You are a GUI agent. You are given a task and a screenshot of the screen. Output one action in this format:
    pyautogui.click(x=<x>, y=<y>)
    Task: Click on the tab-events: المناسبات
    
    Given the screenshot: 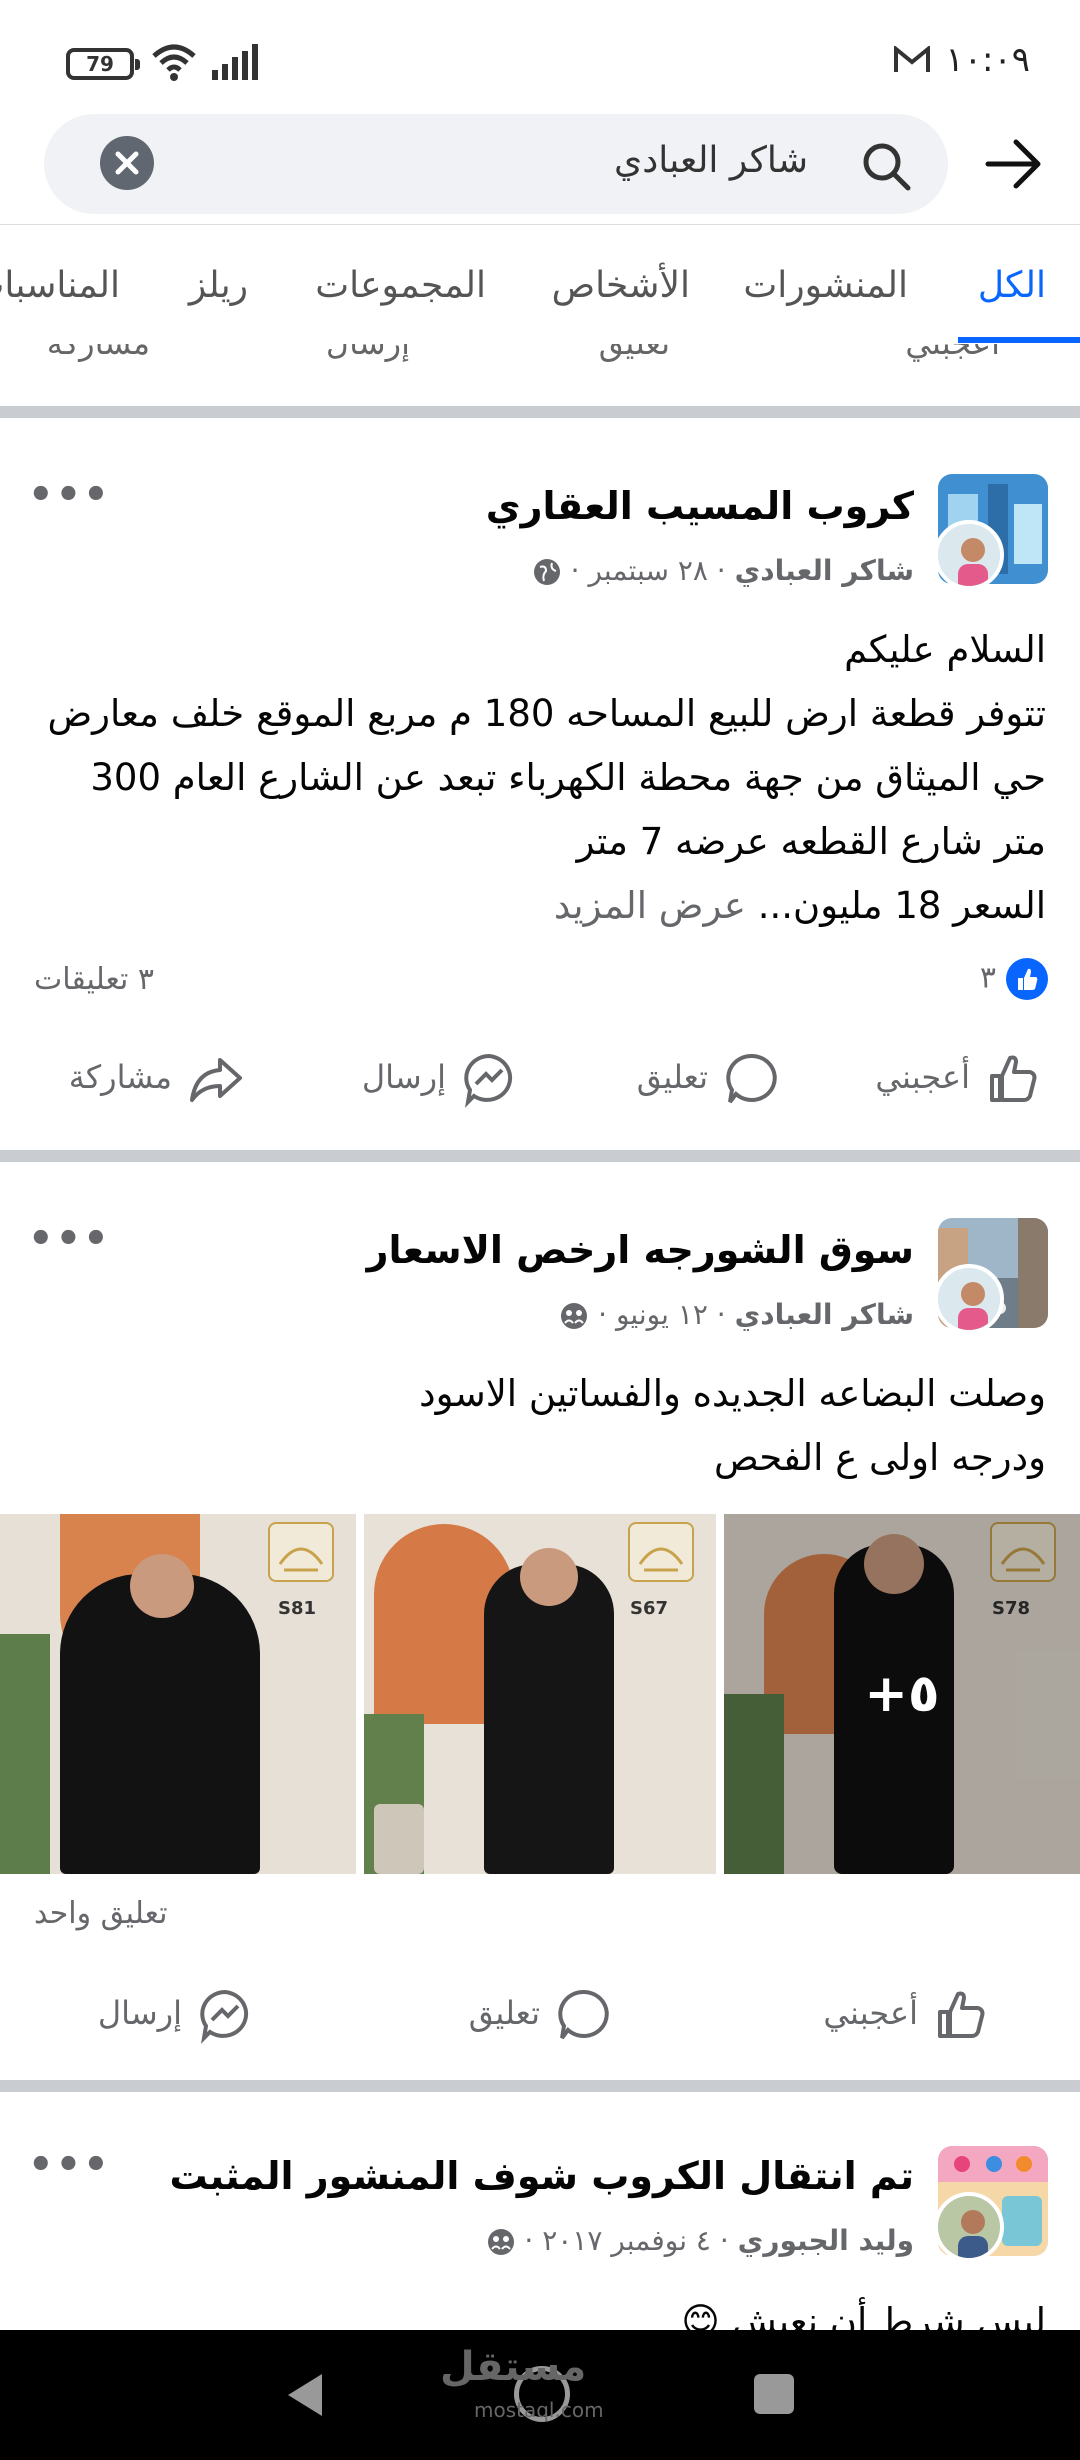 What is the action you would take?
    pyautogui.click(x=60, y=285)
    